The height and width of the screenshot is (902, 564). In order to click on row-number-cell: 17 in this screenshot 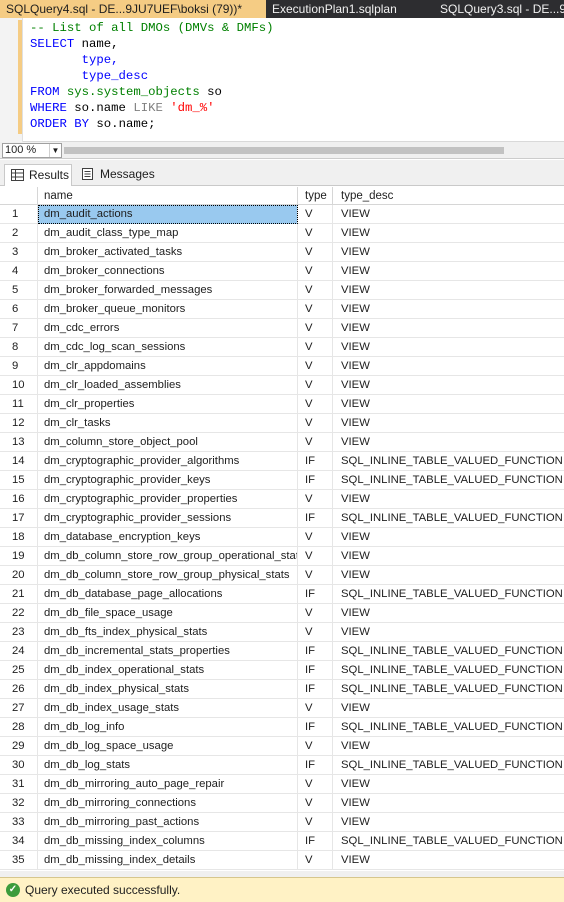, I will do `click(19, 518)`.